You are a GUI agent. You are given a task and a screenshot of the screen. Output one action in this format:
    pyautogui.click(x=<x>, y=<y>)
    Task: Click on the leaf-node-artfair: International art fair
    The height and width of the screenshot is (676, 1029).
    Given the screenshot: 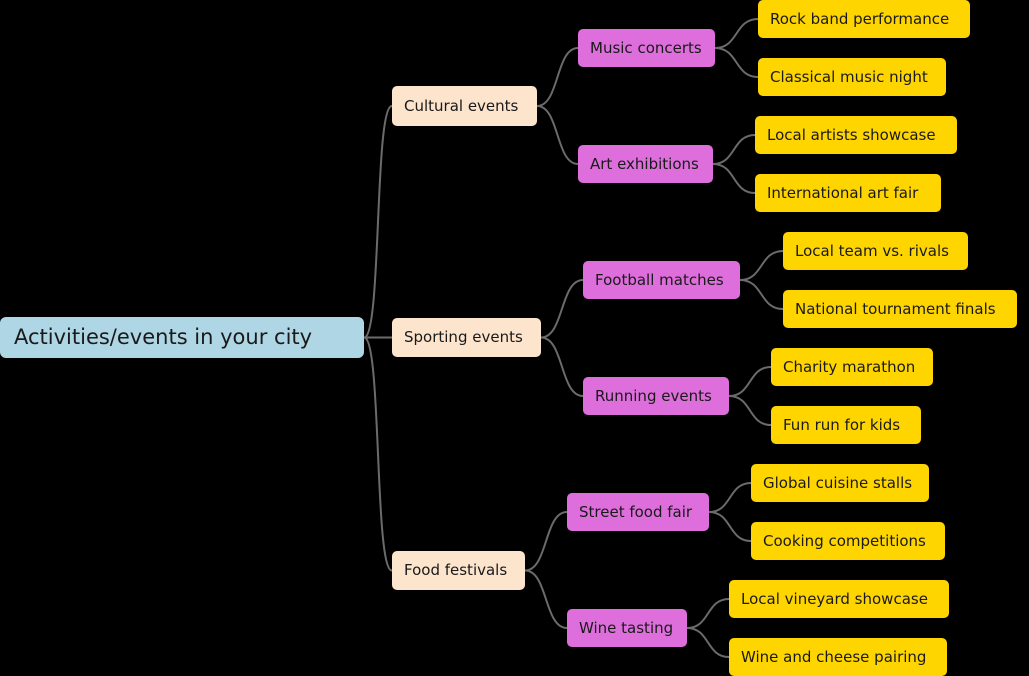 What is the action you would take?
    pyautogui.click(x=848, y=193)
    